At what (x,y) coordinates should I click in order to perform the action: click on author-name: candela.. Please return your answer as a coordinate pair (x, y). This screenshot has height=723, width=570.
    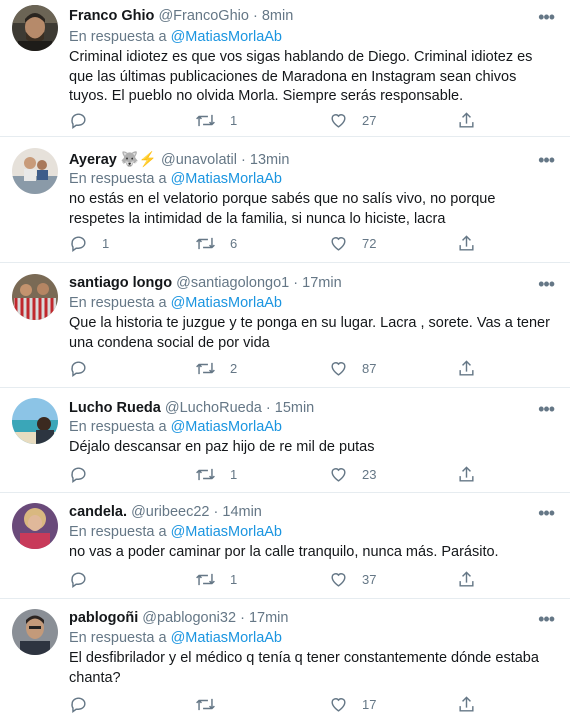
    Looking at the image, I should click on (98, 512).